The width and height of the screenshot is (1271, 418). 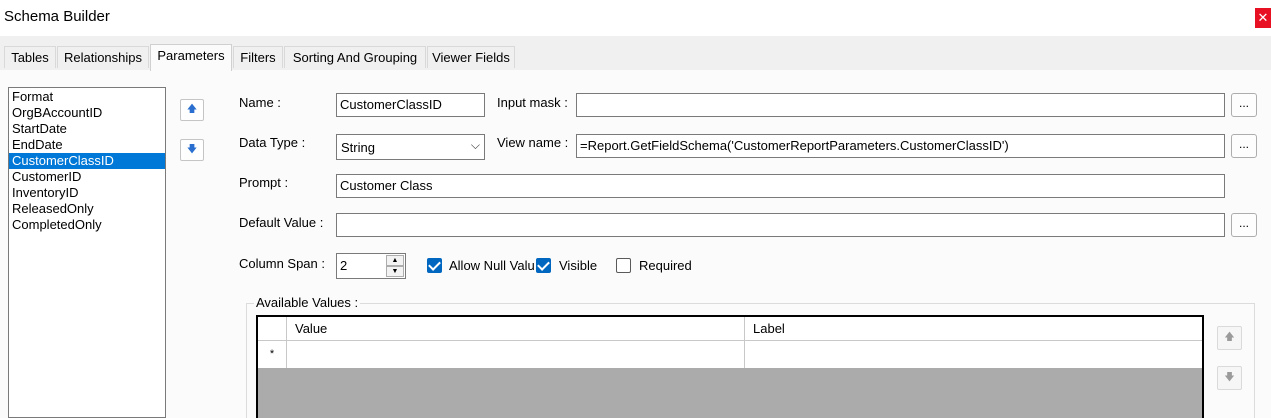 I want to click on move-up-button: 🡅, so click(x=192, y=110).